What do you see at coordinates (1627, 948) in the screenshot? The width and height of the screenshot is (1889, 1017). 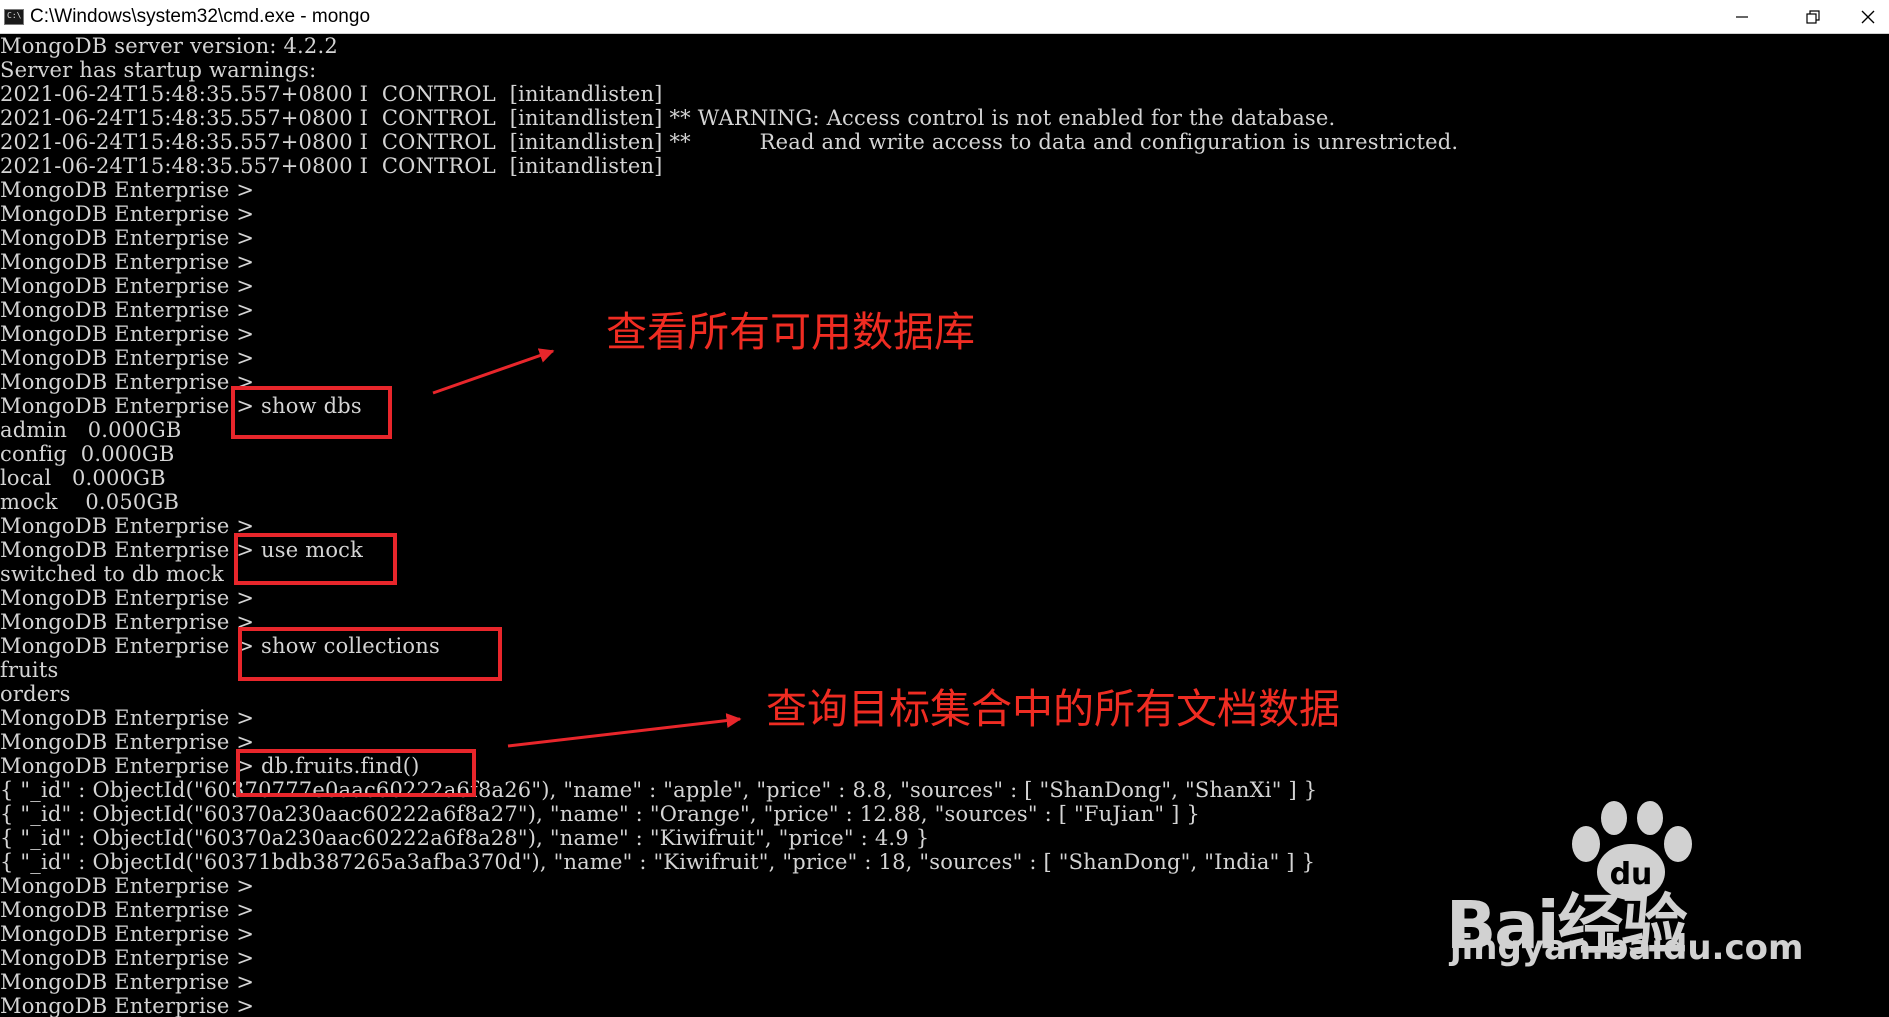 I see `watermark-url: jingyan.baidu.com` at bounding box center [1627, 948].